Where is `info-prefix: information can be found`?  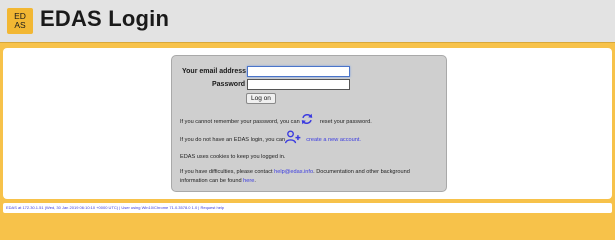
info-prefix: information can be found is located at coordinates (211, 181).